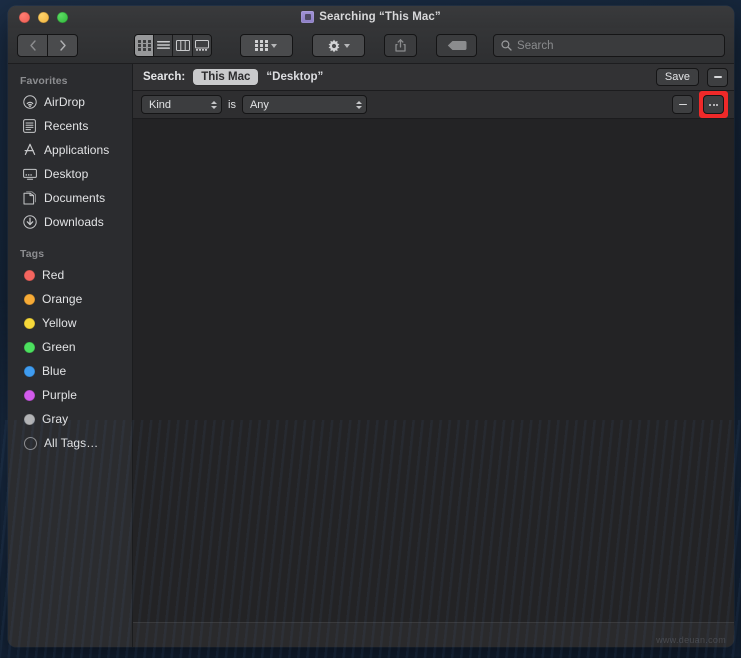 This screenshot has width=741, height=658. What do you see at coordinates (338, 45) in the screenshot?
I see `action-button` at bounding box center [338, 45].